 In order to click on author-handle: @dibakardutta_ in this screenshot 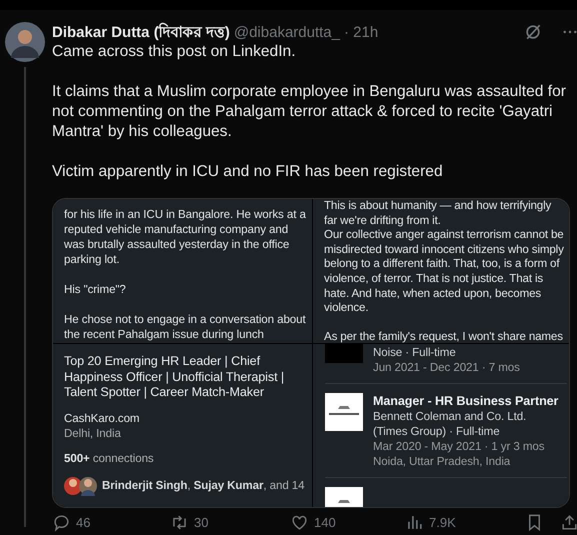, I will do `click(287, 32)`.